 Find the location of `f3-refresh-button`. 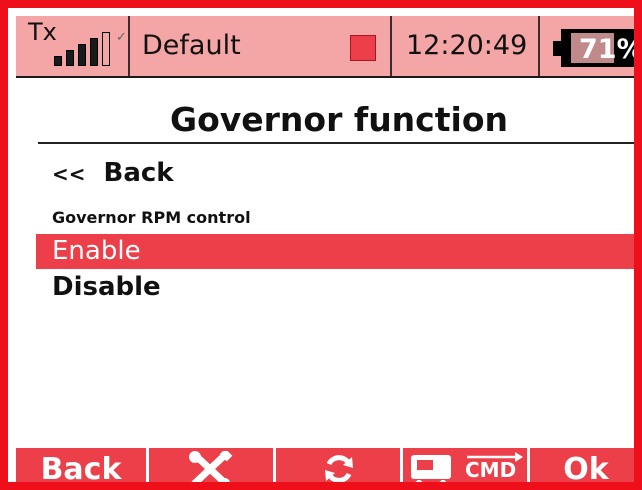

f3-refresh-button is located at coordinates (338, 465).